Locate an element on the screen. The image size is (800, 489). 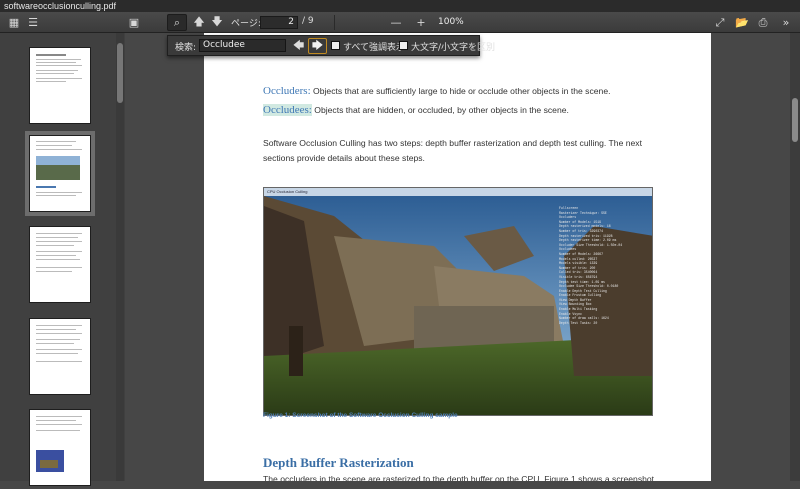
document-scroll-thumb is located at coordinates (795, 120).